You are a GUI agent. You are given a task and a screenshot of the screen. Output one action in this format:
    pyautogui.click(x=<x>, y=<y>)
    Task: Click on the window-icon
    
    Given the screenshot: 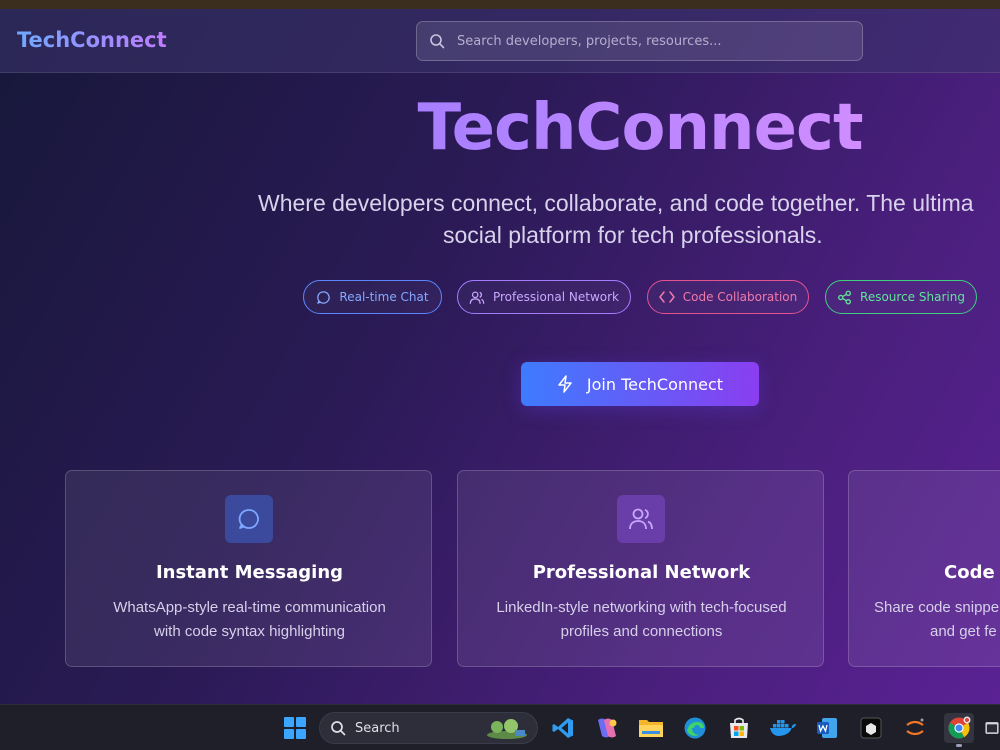 What is the action you would take?
    pyautogui.click(x=992, y=728)
    